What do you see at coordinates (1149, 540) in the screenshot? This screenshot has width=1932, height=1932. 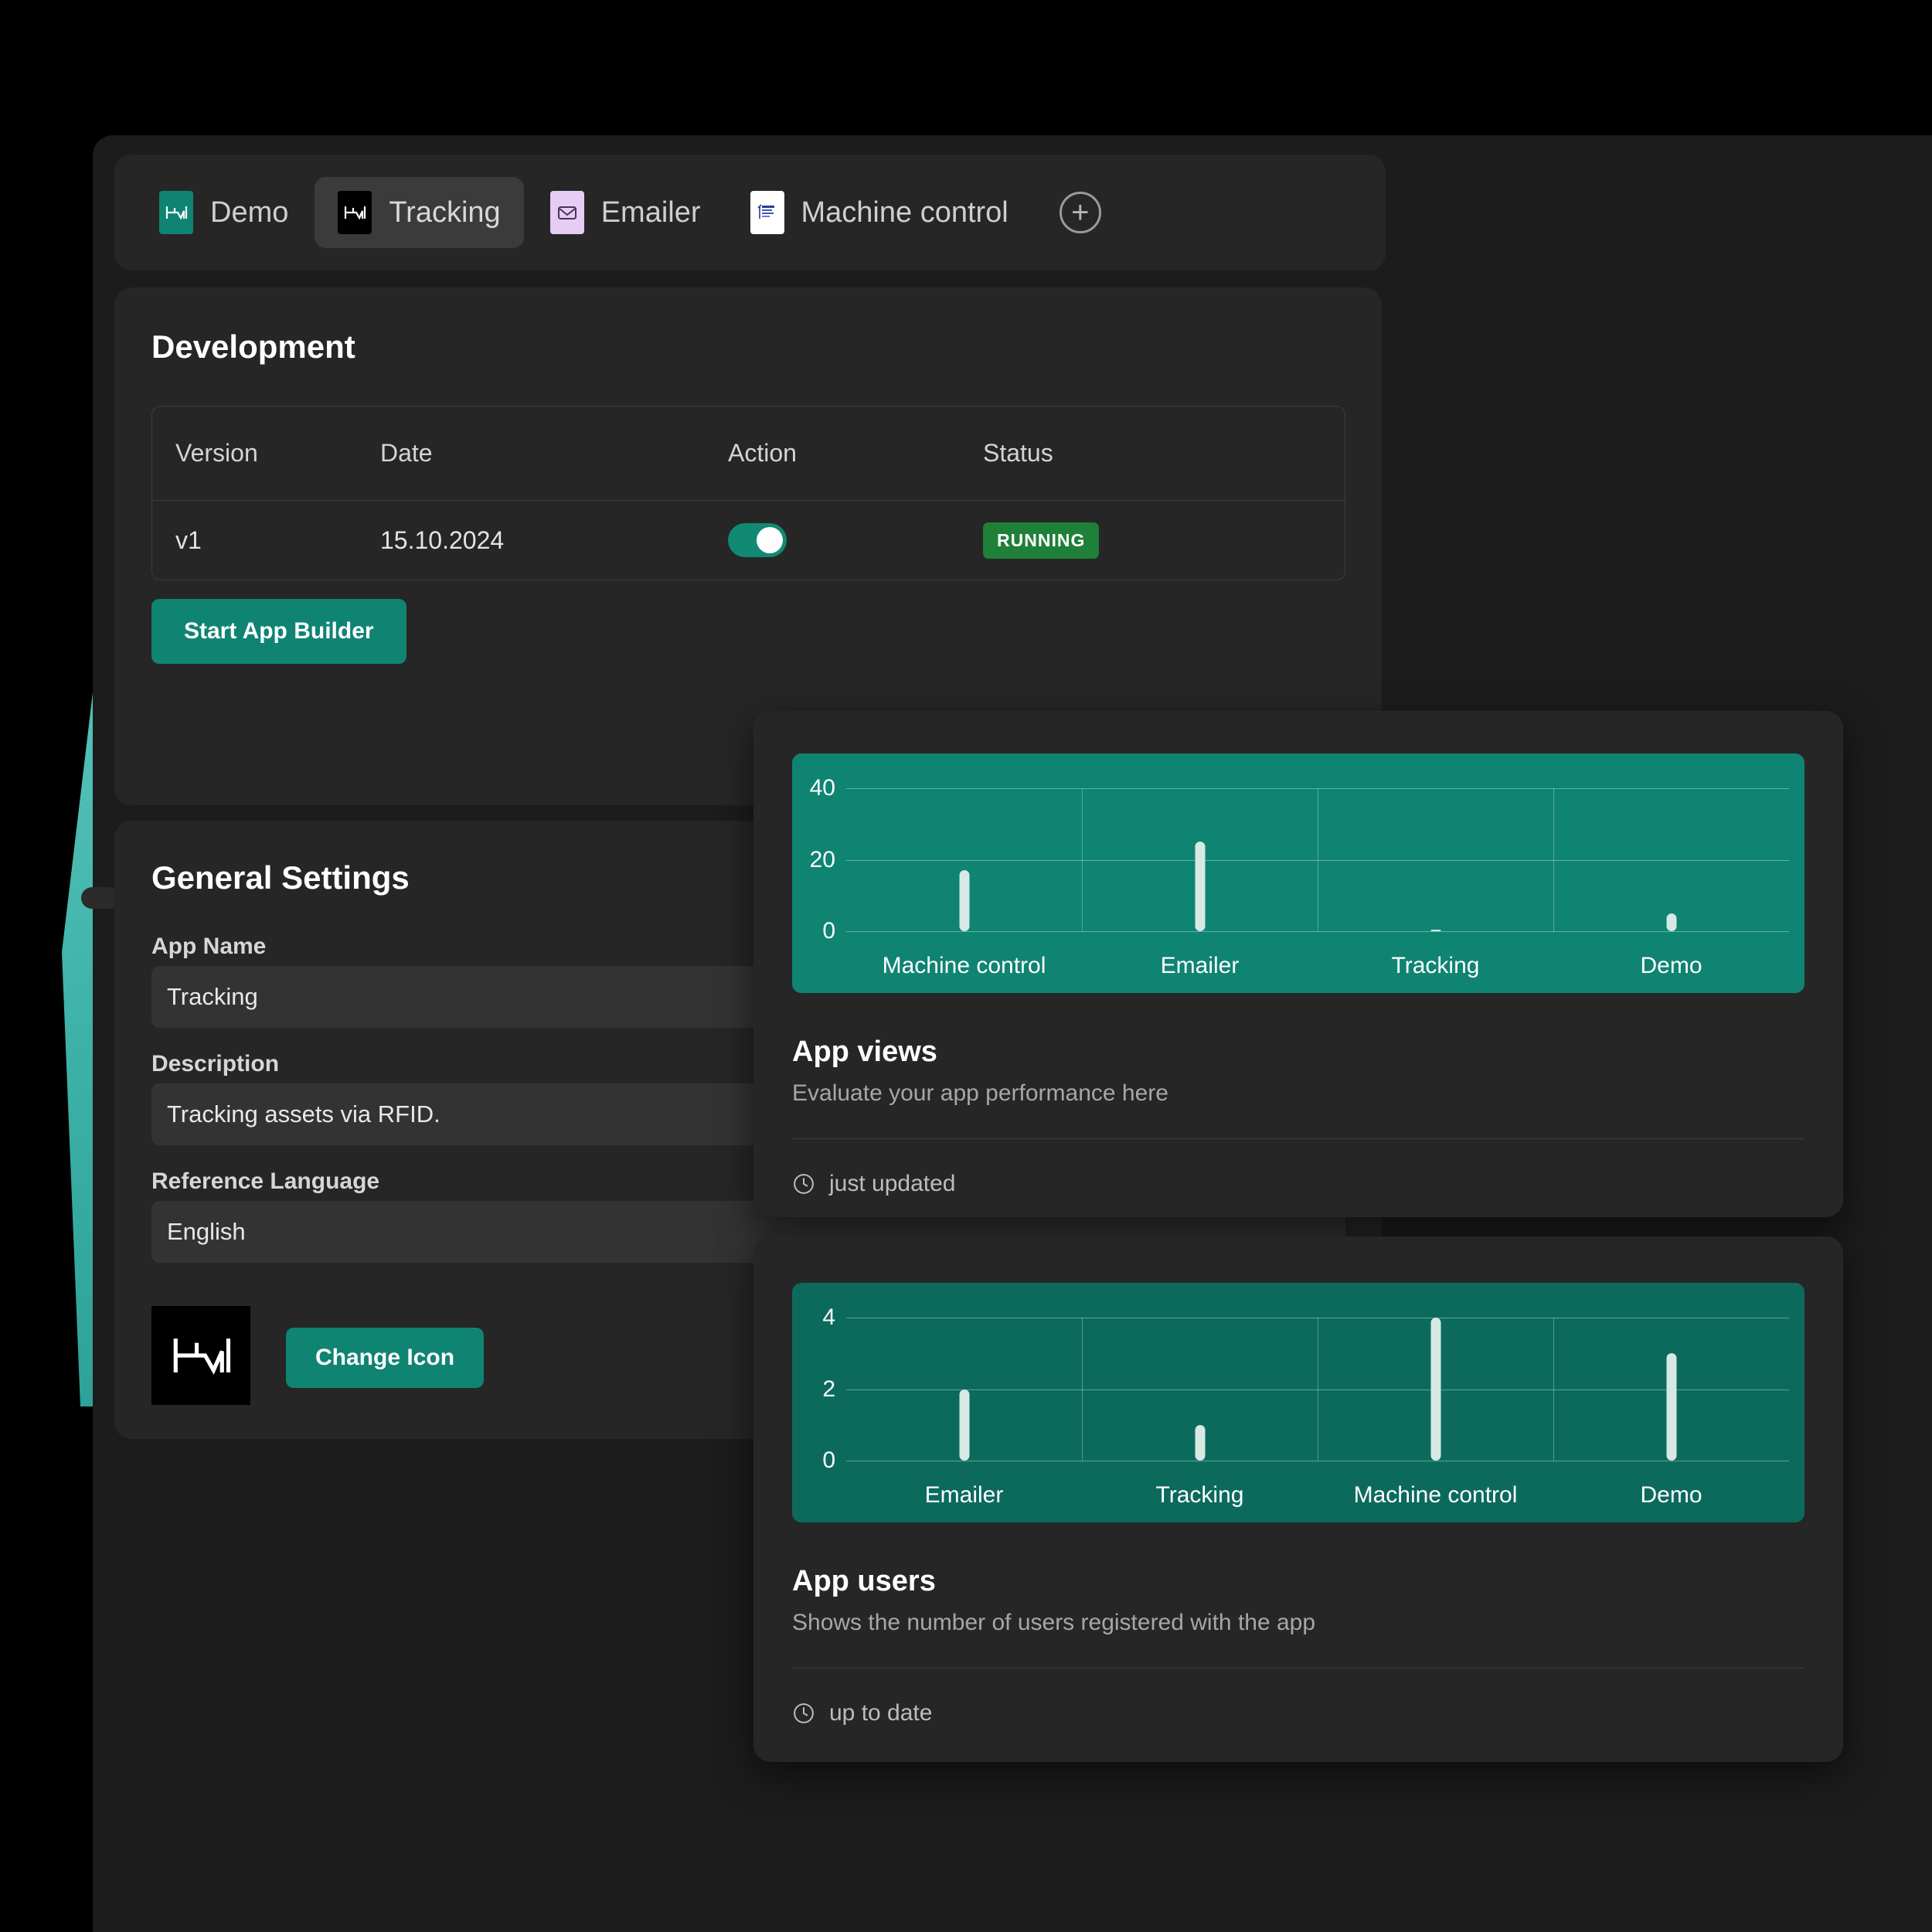 I see `cell-status: RUNNING` at bounding box center [1149, 540].